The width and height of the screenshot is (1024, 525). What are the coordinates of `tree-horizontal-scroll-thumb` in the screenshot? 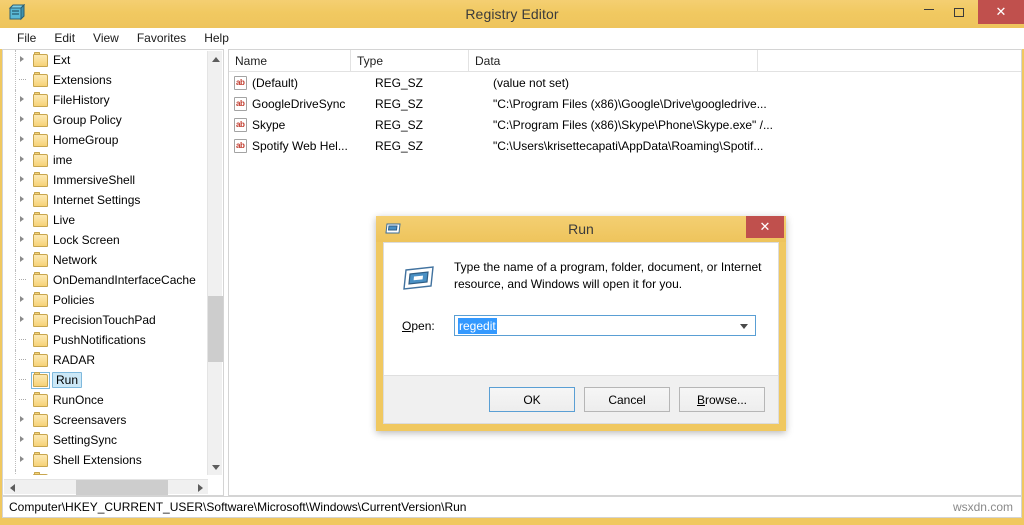 It's located at (122, 487).